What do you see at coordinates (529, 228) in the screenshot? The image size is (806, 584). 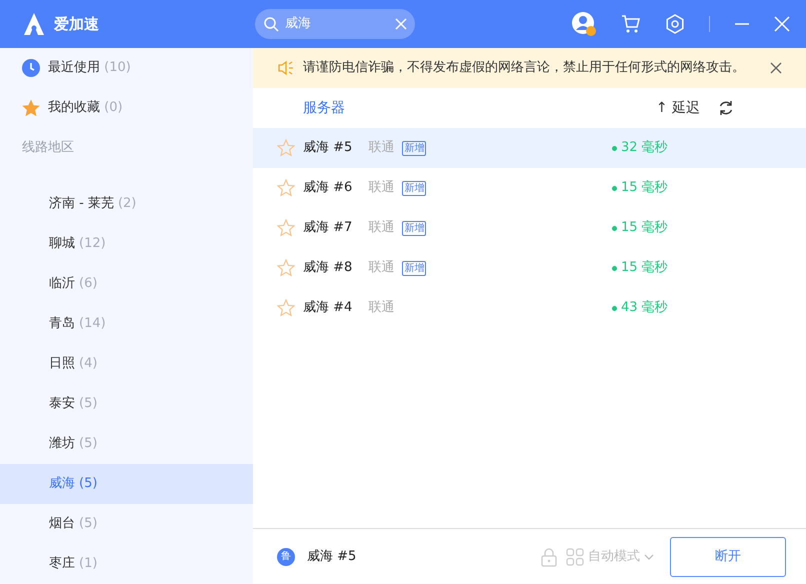 I see `server-row: 威海 #7 联通 新增 15 毫秒` at bounding box center [529, 228].